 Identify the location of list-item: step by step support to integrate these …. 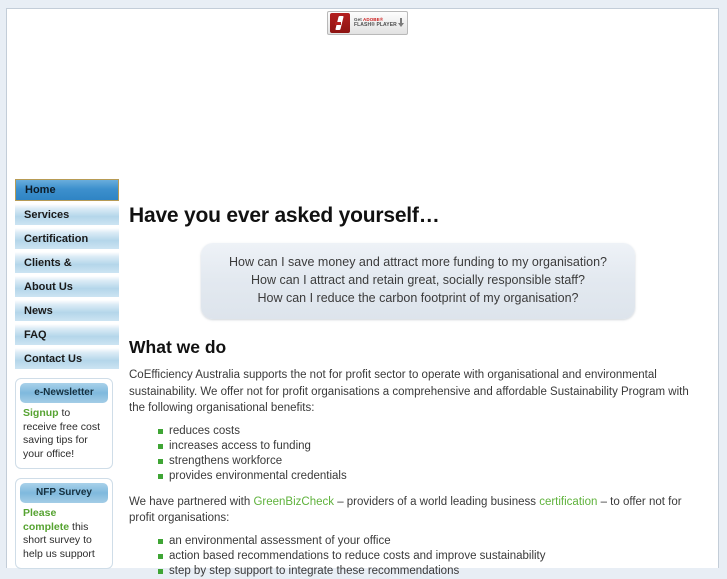
(436, 571).